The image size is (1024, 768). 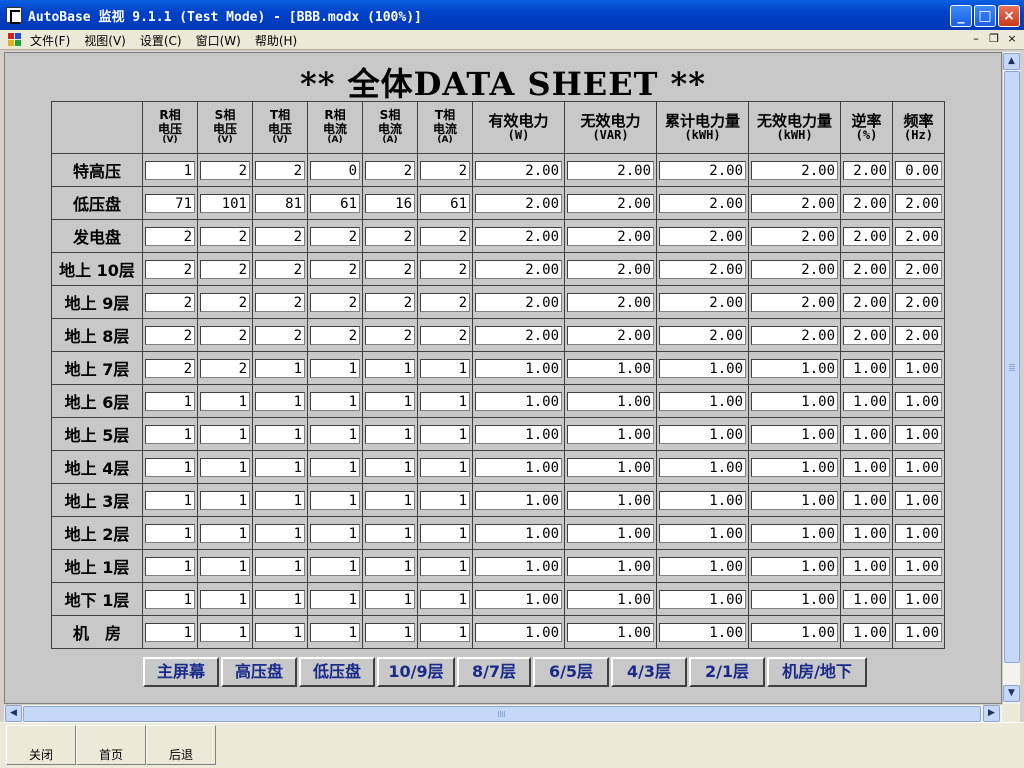 I want to click on maximize-button: □, so click(x=985, y=16).